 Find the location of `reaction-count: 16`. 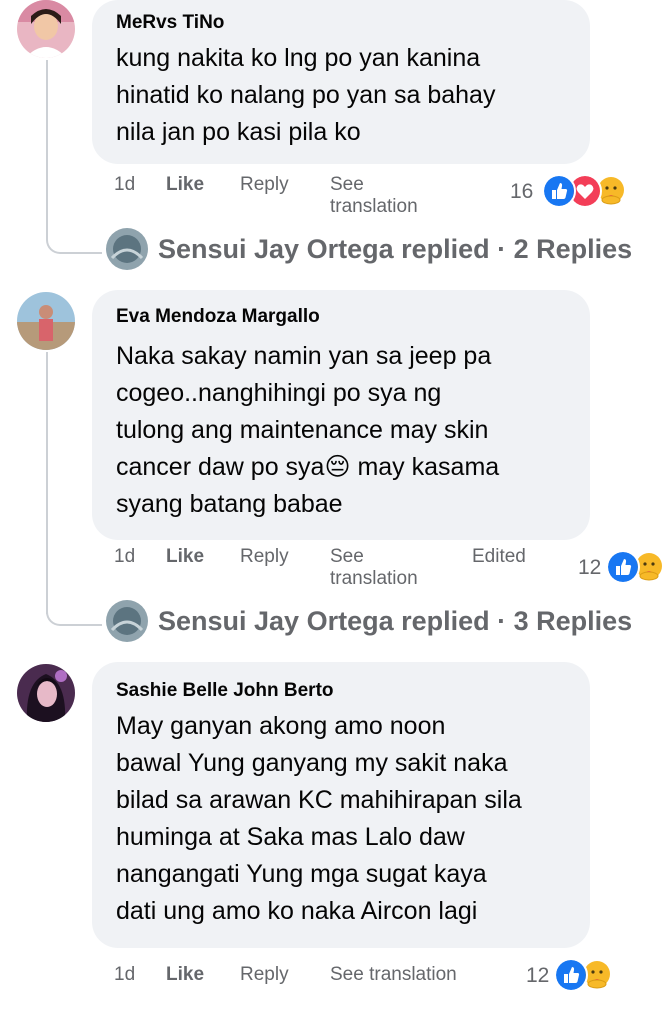

reaction-count: 16 is located at coordinates (521, 192).